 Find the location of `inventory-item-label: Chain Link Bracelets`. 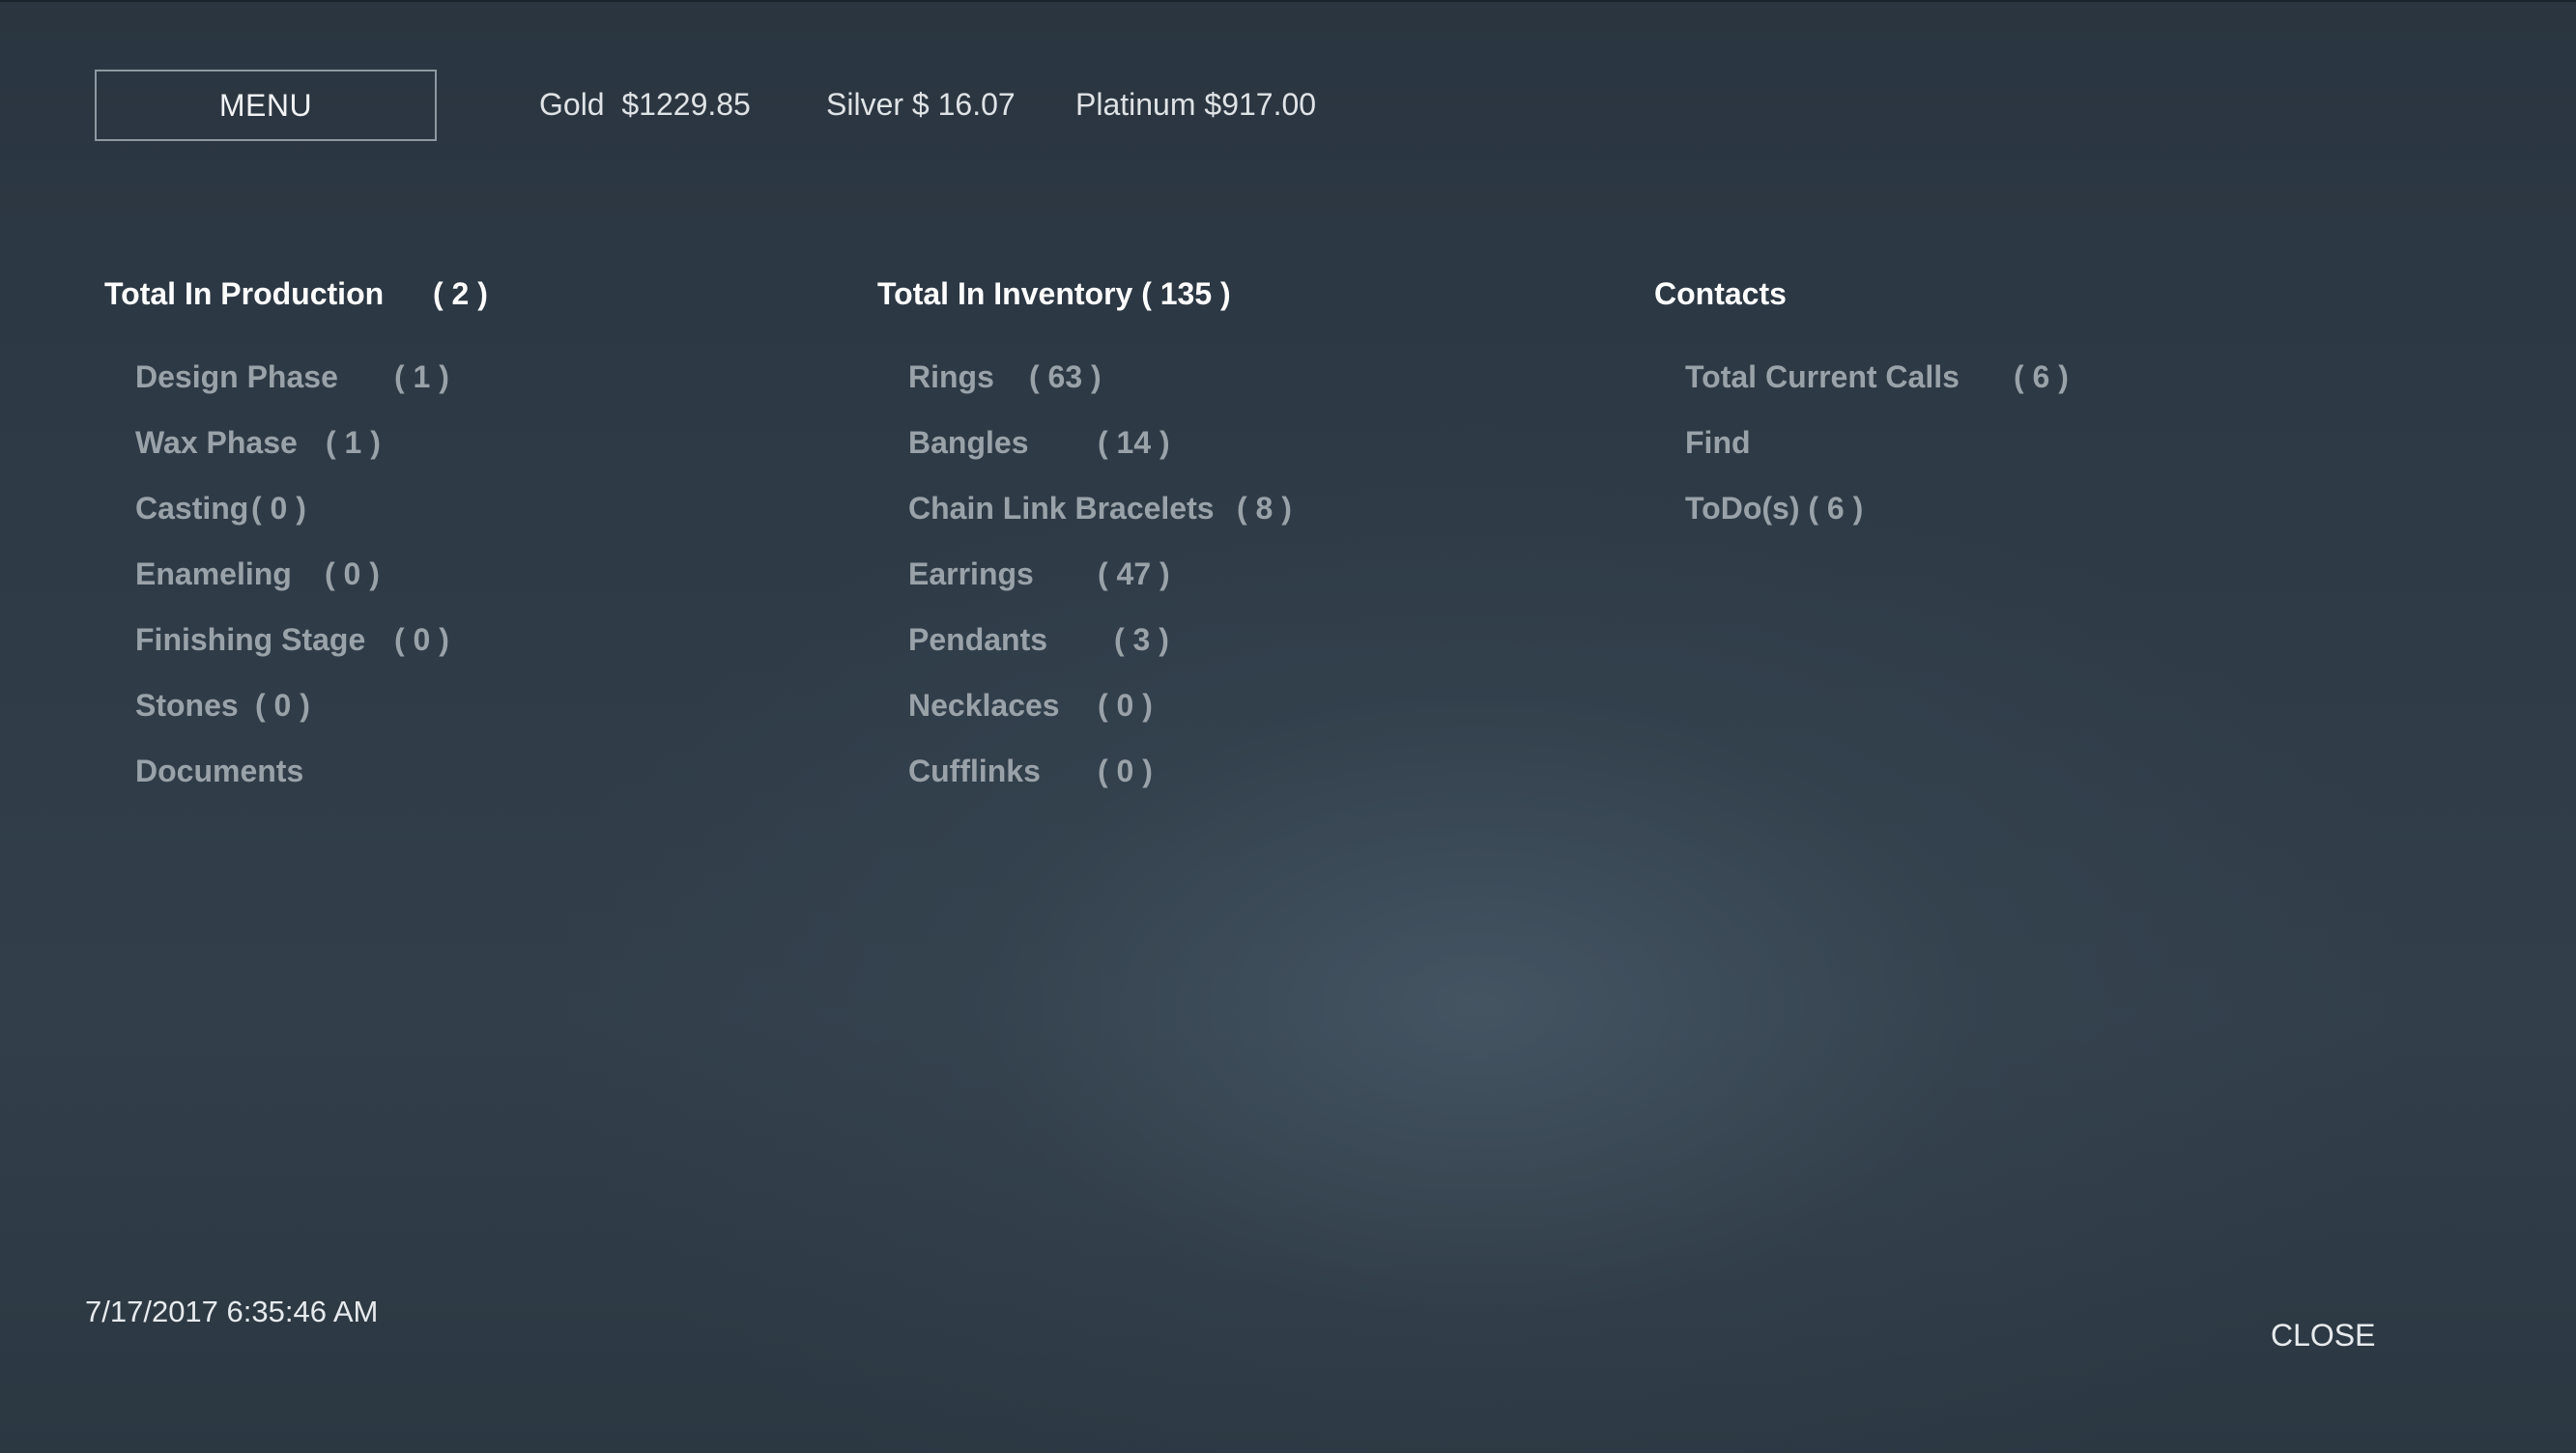

inventory-item-label: Chain Link Bracelets is located at coordinates (1062, 508).